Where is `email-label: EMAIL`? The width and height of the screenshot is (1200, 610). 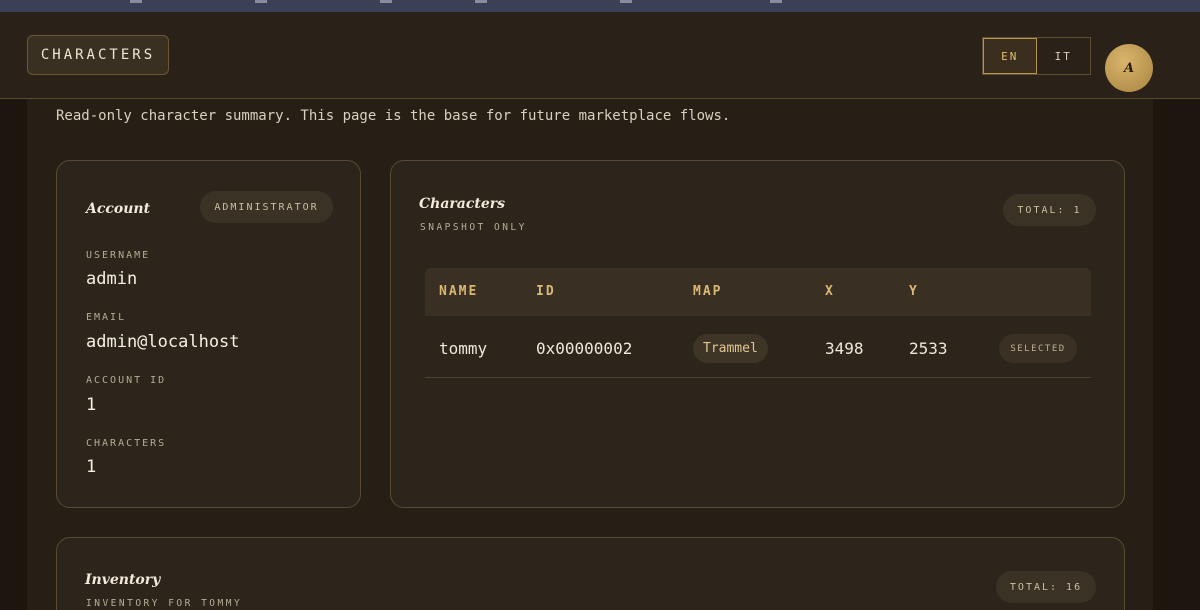
email-label: EMAIL is located at coordinates (106, 317).